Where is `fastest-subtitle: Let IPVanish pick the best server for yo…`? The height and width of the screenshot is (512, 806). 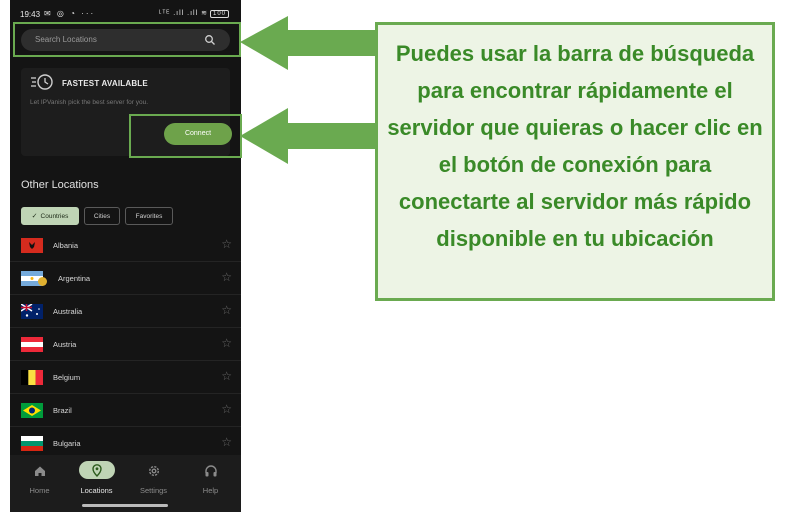
fastest-subtitle: Let IPVanish pick the best server for yo… is located at coordinates (89, 102).